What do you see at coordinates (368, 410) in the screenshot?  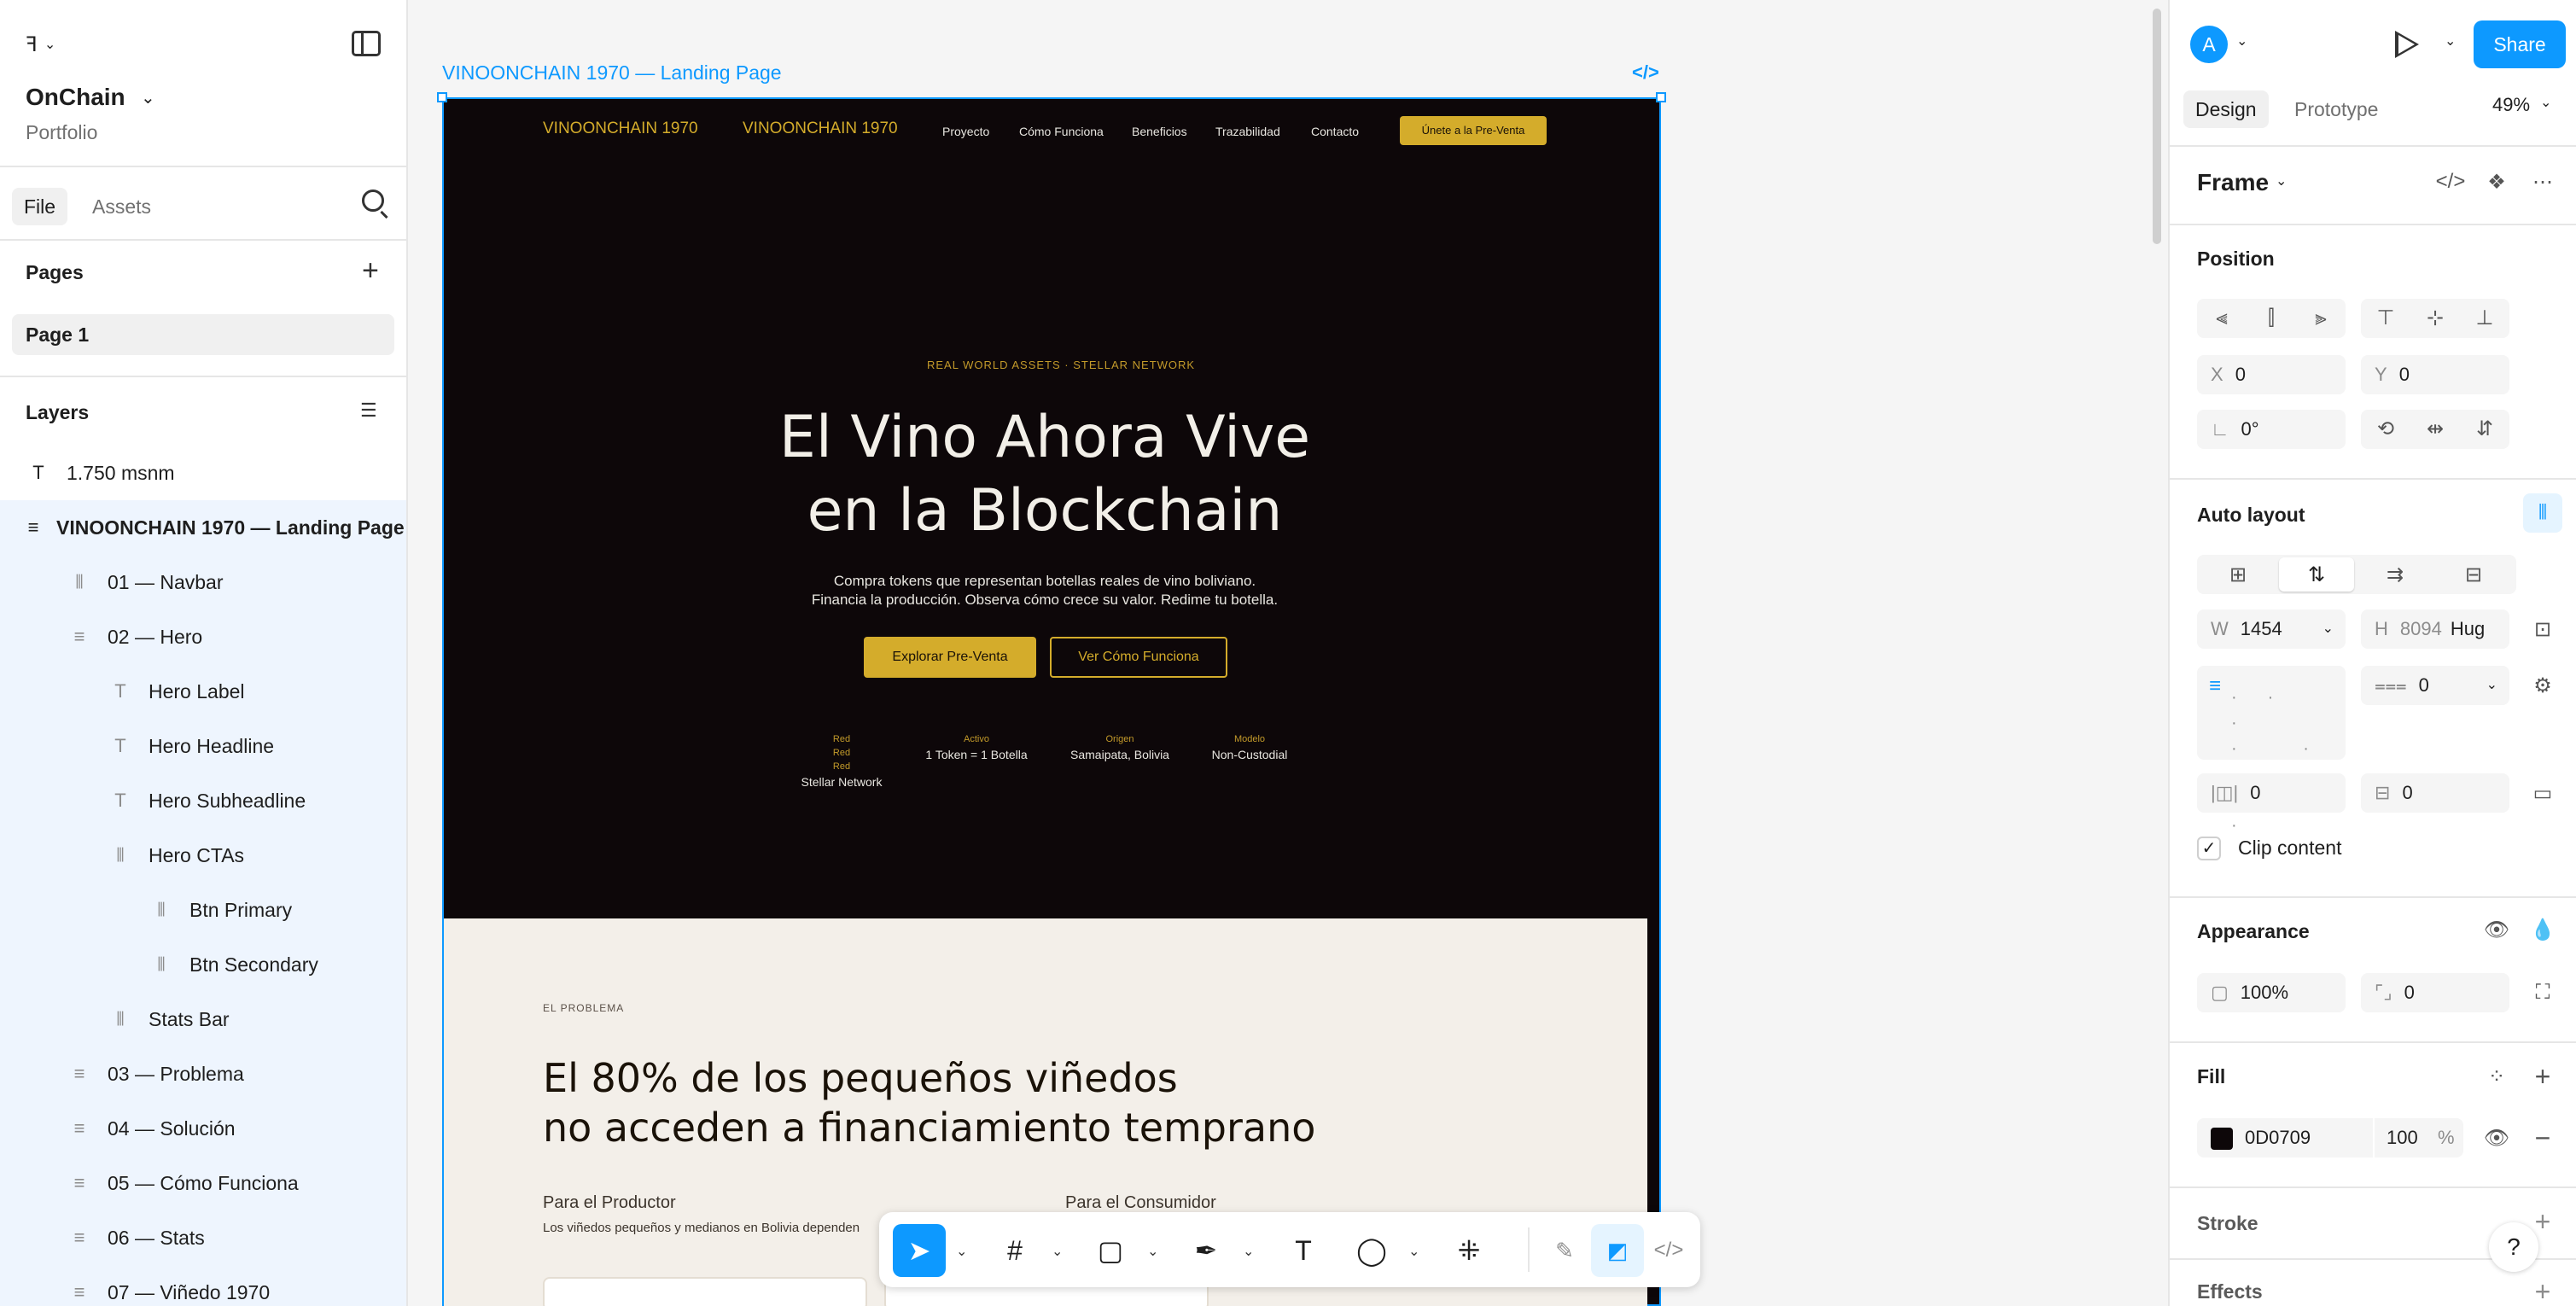 I see `layer-list-options-icon: ☰` at bounding box center [368, 410].